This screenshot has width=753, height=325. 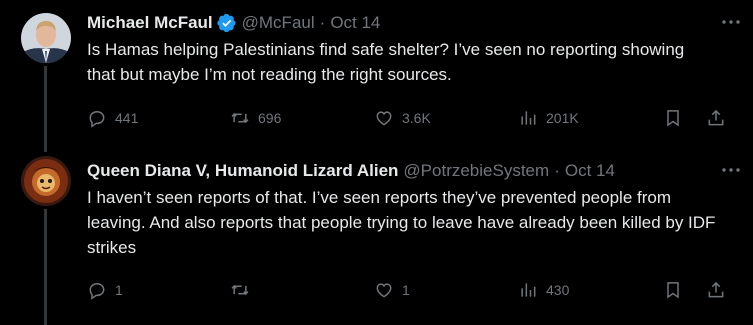 What do you see at coordinates (46, 38) in the screenshot?
I see `avatar-mcfaul` at bounding box center [46, 38].